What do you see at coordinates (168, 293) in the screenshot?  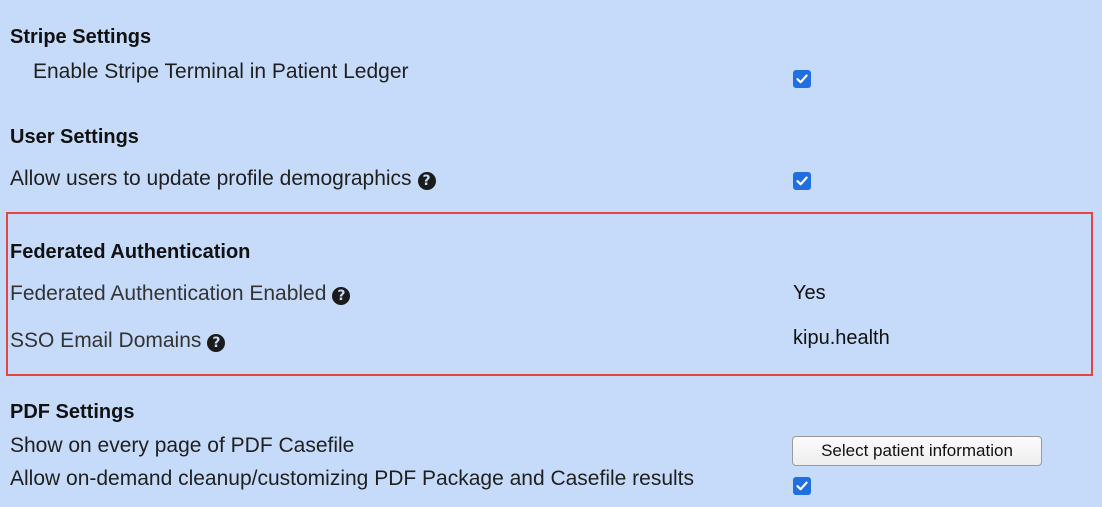 I see `federated-enabled-label: Federated Authentication Enabled` at bounding box center [168, 293].